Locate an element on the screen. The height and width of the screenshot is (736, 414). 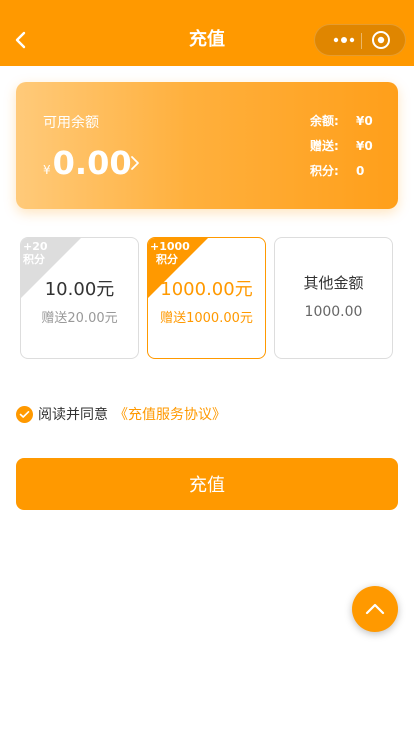
stat-row-gift: 赠送: ¥0 is located at coordinates (343, 149).